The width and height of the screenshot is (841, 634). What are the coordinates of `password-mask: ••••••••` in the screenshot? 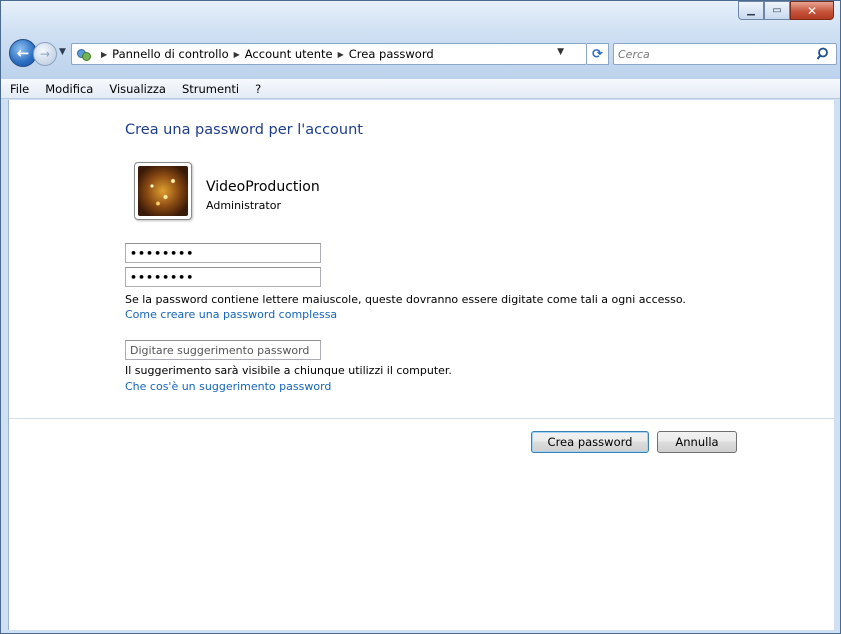 It's located at (162, 253).